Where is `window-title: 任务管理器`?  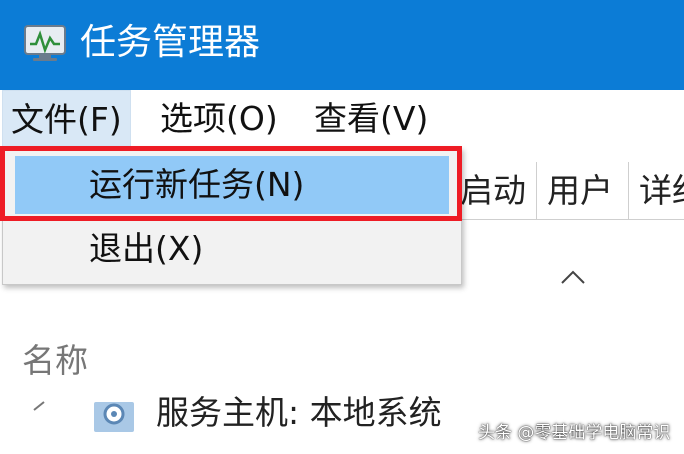 window-title: 任务管理器 is located at coordinates (170, 42).